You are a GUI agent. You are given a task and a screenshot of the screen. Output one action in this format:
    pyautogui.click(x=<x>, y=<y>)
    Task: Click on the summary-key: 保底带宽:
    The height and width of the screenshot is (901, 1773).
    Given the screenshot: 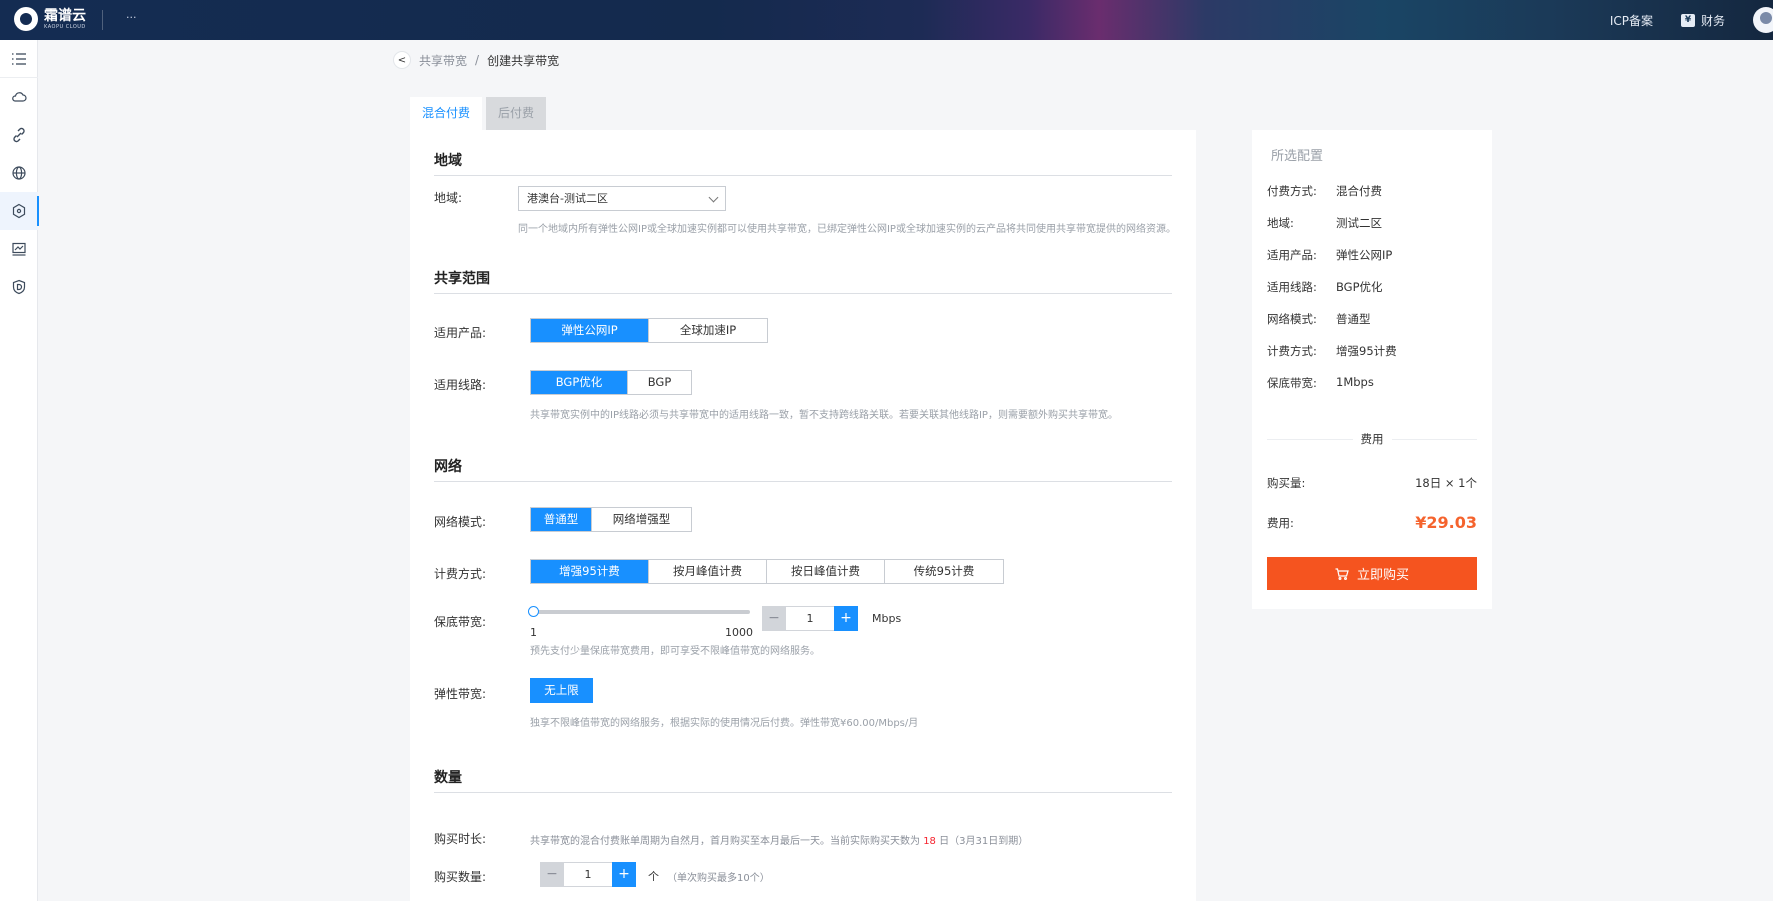 What is the action you would take?
    pyautogui.click(x=1292, y=383)
    